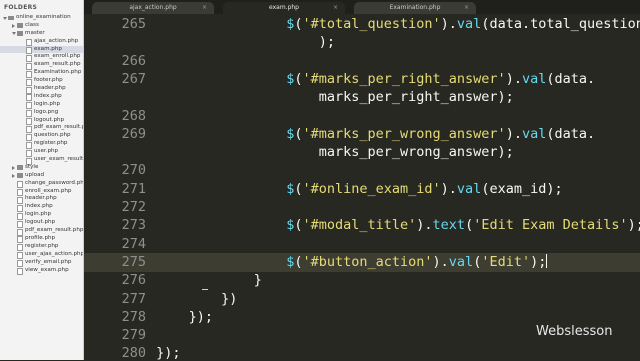 Image resolution: width=640 pixels, height=361 pixels. I want to click on sidebar-file: logo.png, so click(41, 113).